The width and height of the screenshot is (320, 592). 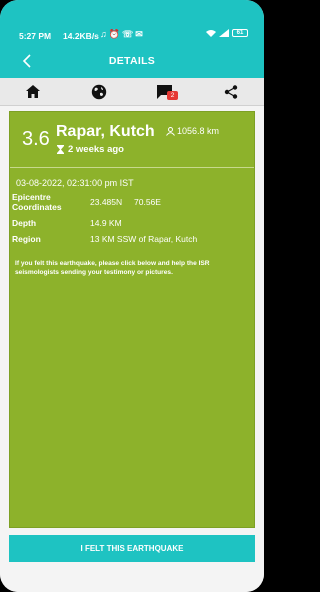 I want to click on chat-badge: 2, so click(x=172, y=95).